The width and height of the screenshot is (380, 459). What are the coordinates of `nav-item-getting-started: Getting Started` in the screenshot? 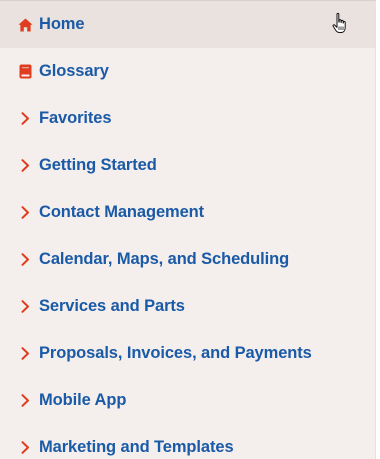 It's located at (187, 165).